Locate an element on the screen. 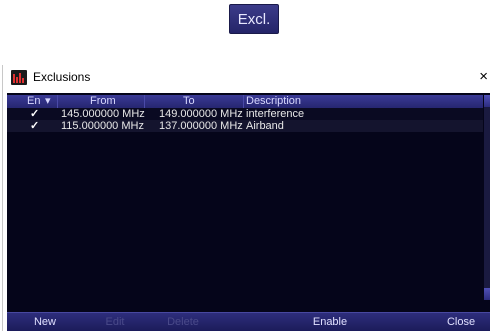  description-cell: Airband is located at coordinates (265, 126).